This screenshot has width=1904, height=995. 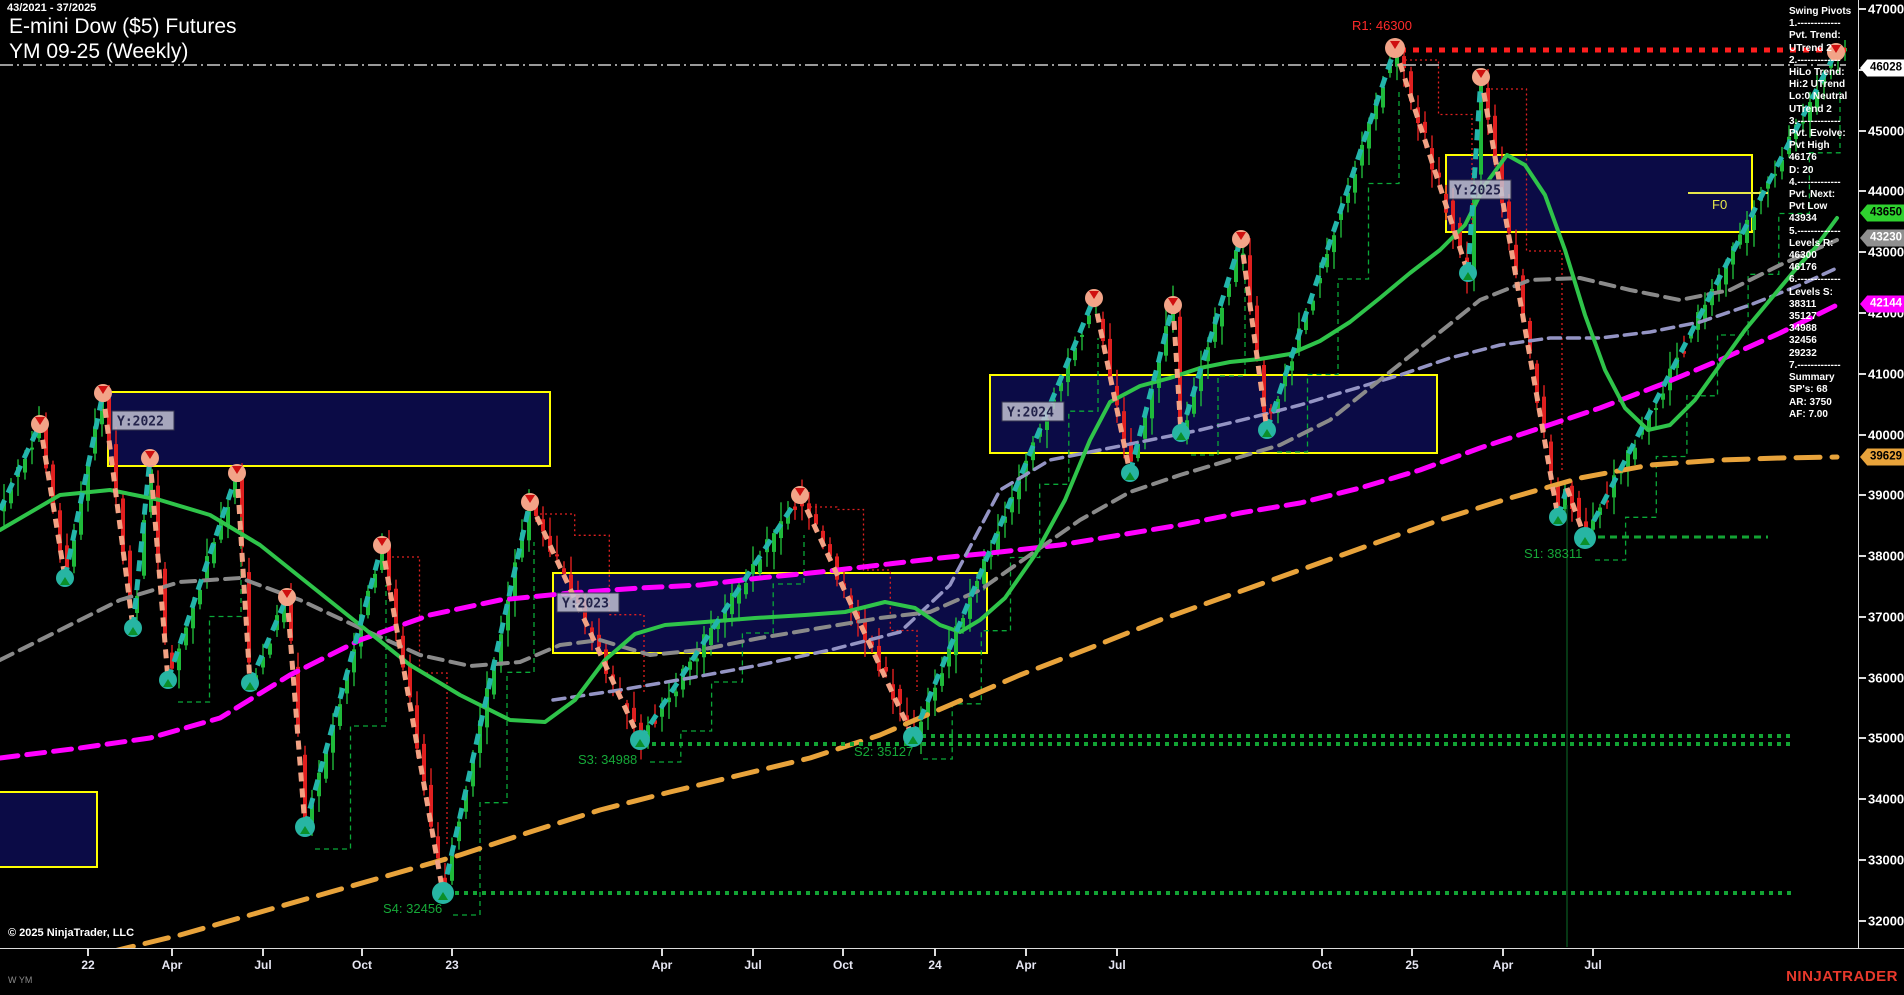 What do you see at coordinates (1882, 213) in the screenshot?
I see `price-marker-tag: 43650` at bounding box center [1882, 213].